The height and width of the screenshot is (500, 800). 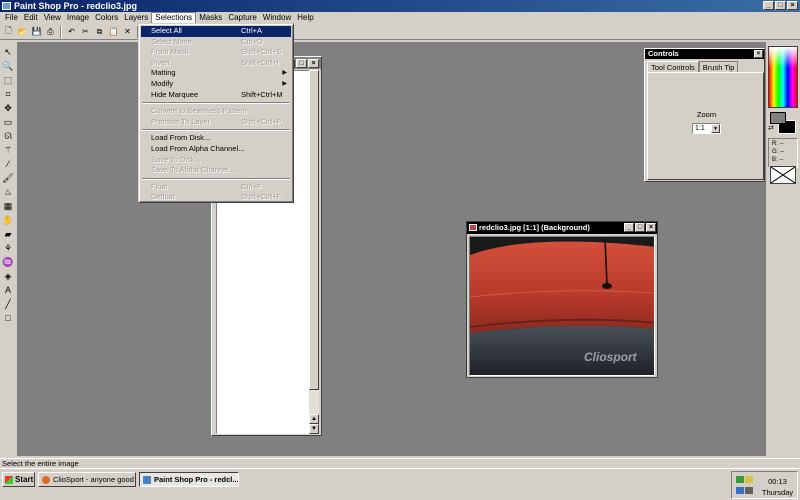 What do you see at coordinates (718, 66) in the screenshot?
I see `tab-brush-tip: Brush Tip` at bounding box center [718, 66].